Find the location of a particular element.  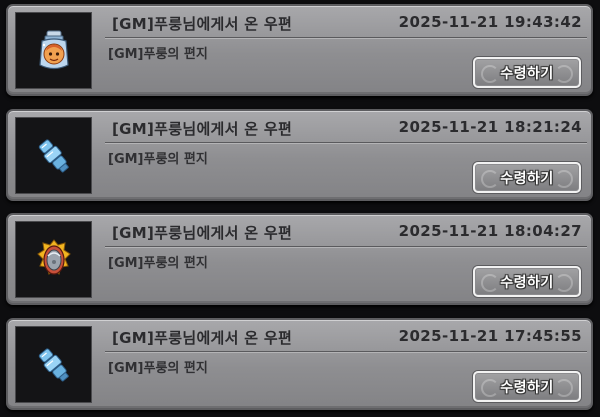

golden-shield-icon is located at coordinates (53, 256).